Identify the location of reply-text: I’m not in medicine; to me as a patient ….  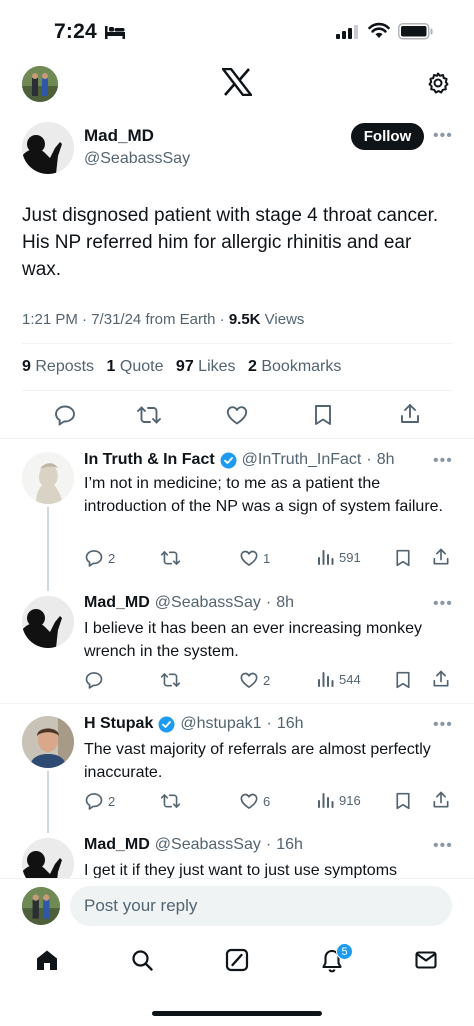
(263, 495).